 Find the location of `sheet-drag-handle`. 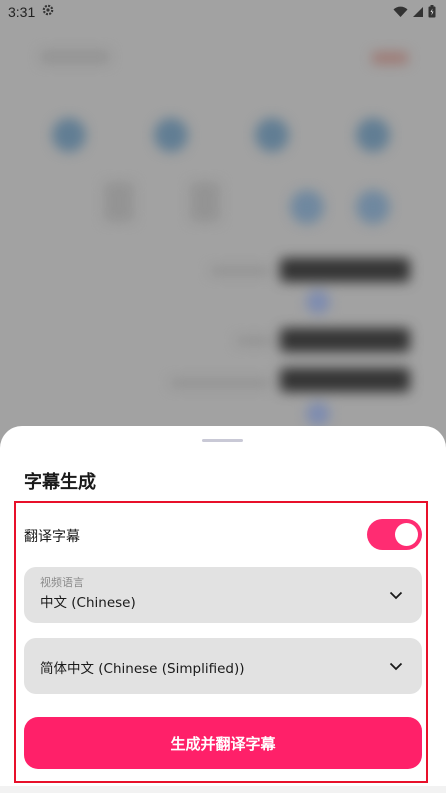

sheet-drag-handle is located at coordinates (222, 440).